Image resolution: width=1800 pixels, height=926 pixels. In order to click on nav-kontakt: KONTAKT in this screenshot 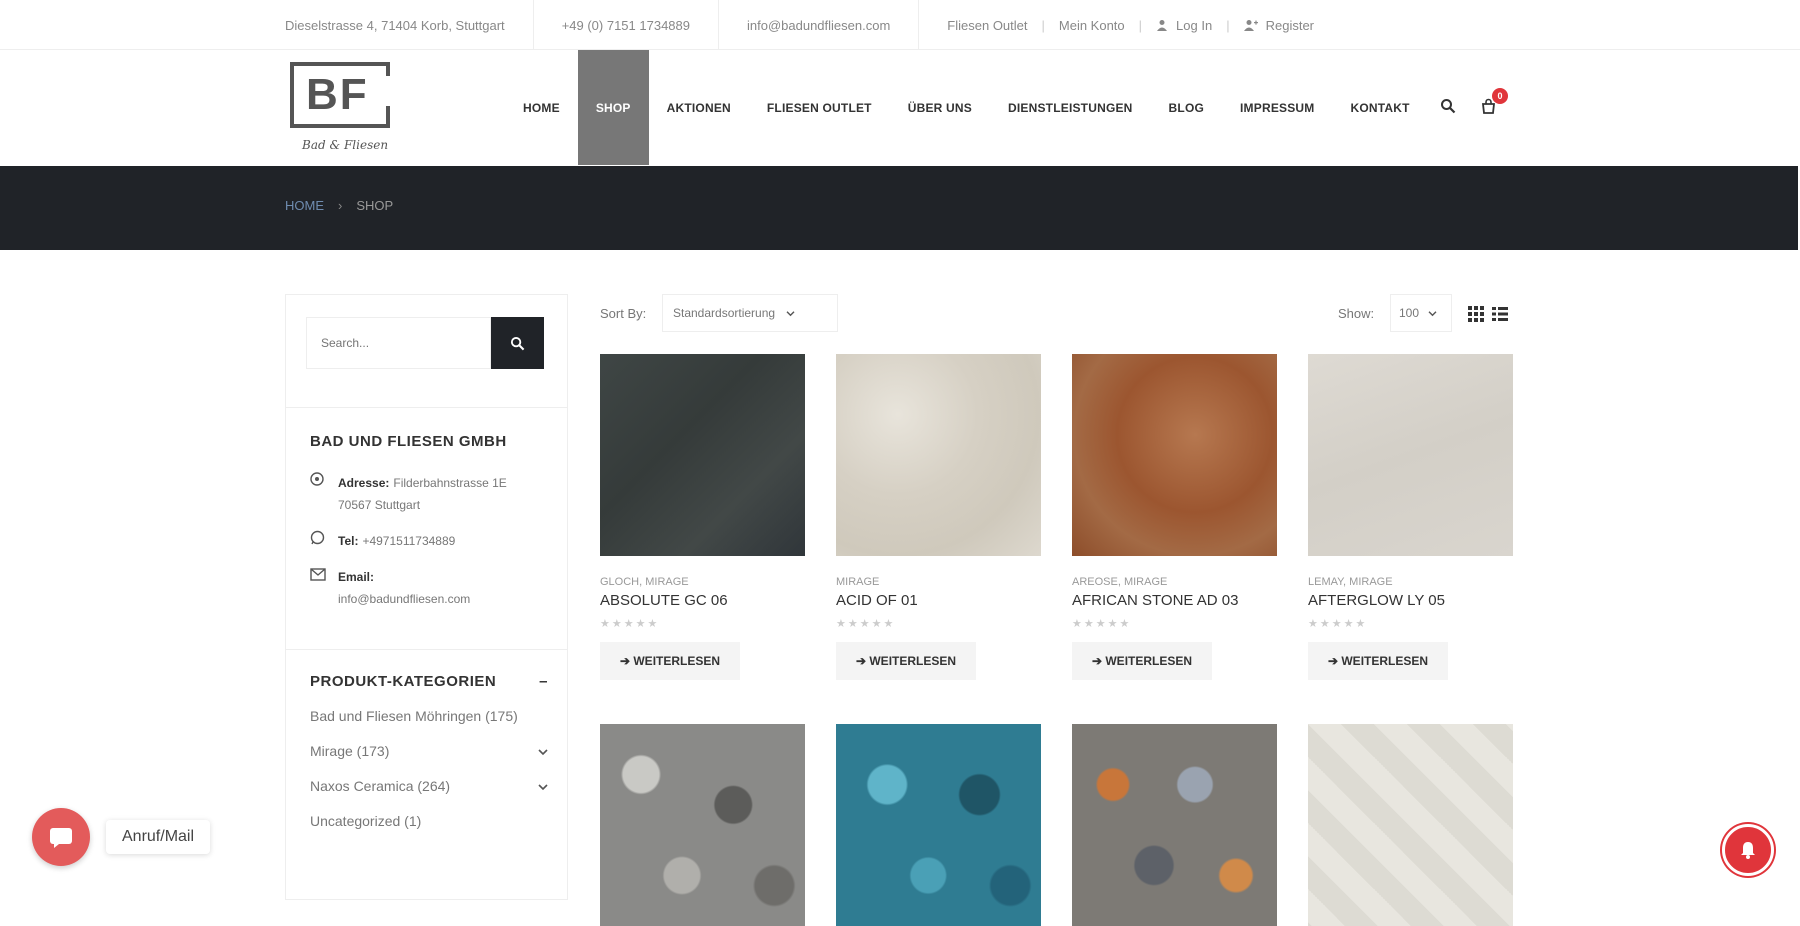, I will do `click(1380, 107)`.